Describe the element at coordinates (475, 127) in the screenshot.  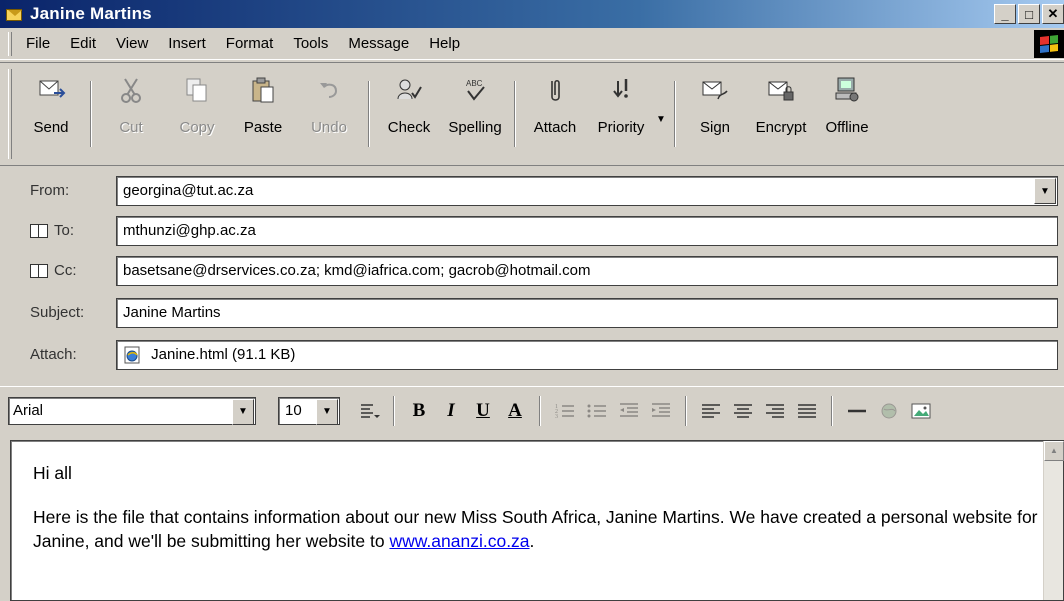
I see `spelling-label: Spelling` at that location.